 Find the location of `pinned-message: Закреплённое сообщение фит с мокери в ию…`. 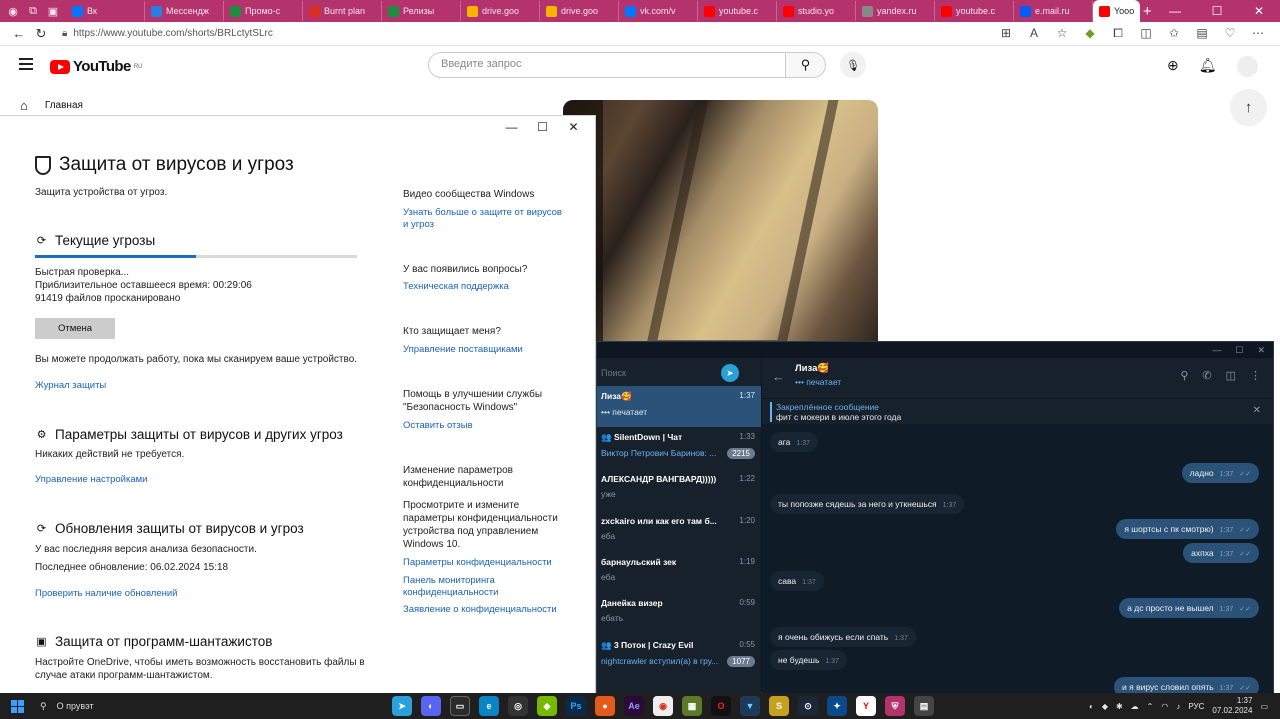

pinned-message: Закреплённое сообщение фит с мокери в ию… is located at coordinates (1017, 411).